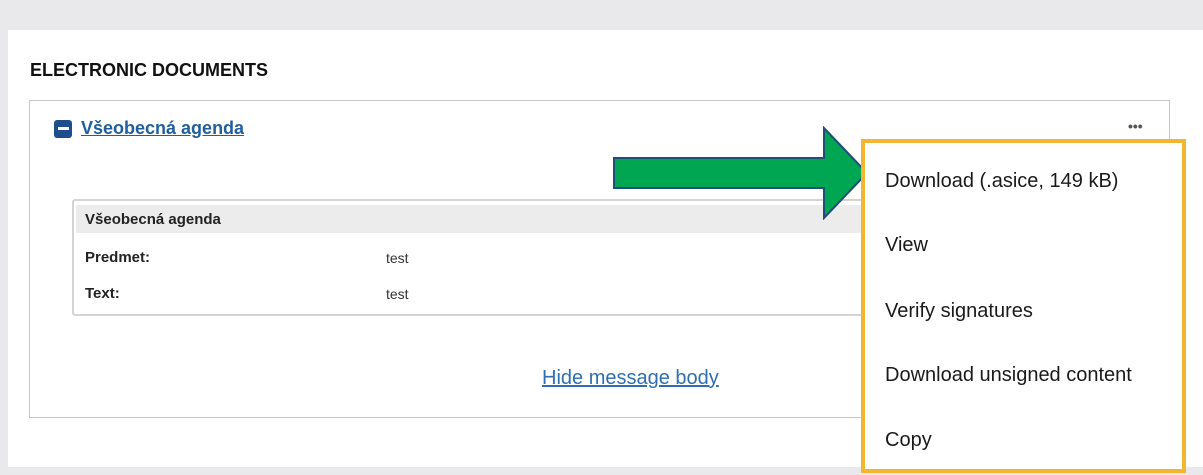  What do you see at coordinates (397, 258) in the screenshot?
I see `field-value-predmet: test` at bounding box center [397, 258].